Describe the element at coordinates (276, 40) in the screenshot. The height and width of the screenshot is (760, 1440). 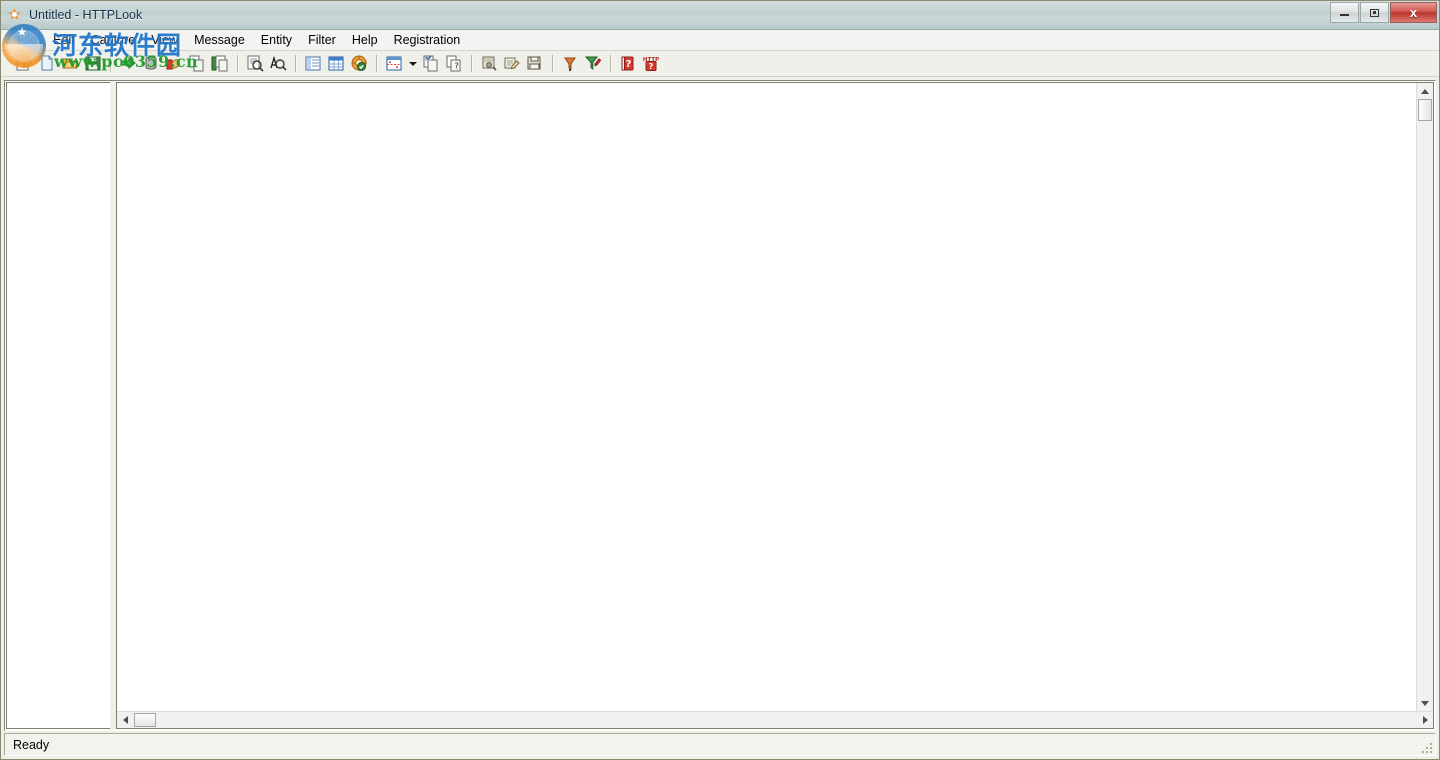
I see `menu-entity: Entity` at that location.